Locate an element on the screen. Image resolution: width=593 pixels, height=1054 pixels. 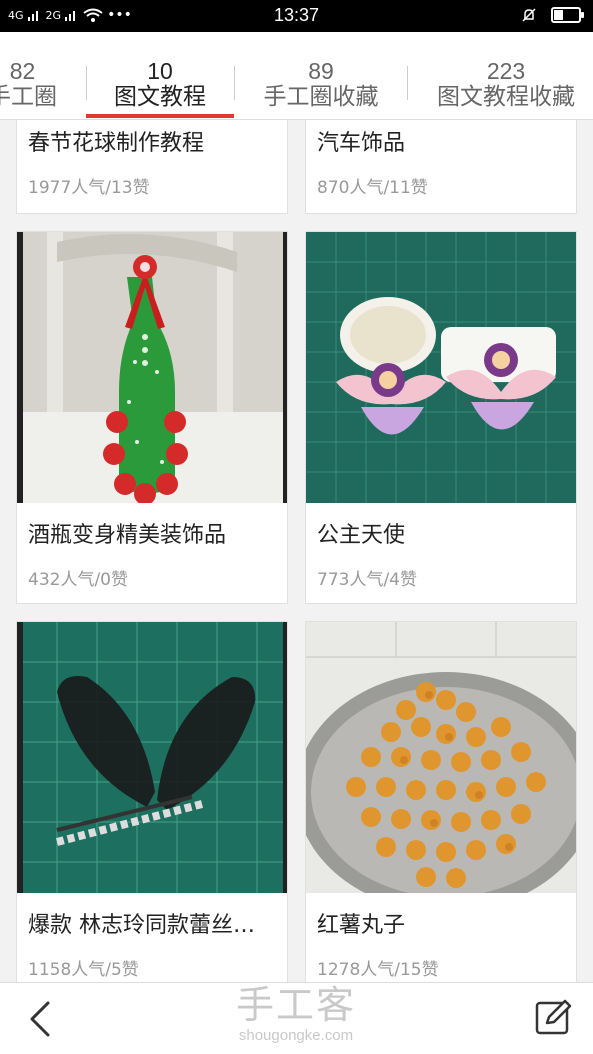
card-image-sweet-potato is located at coordinates (441, 757).